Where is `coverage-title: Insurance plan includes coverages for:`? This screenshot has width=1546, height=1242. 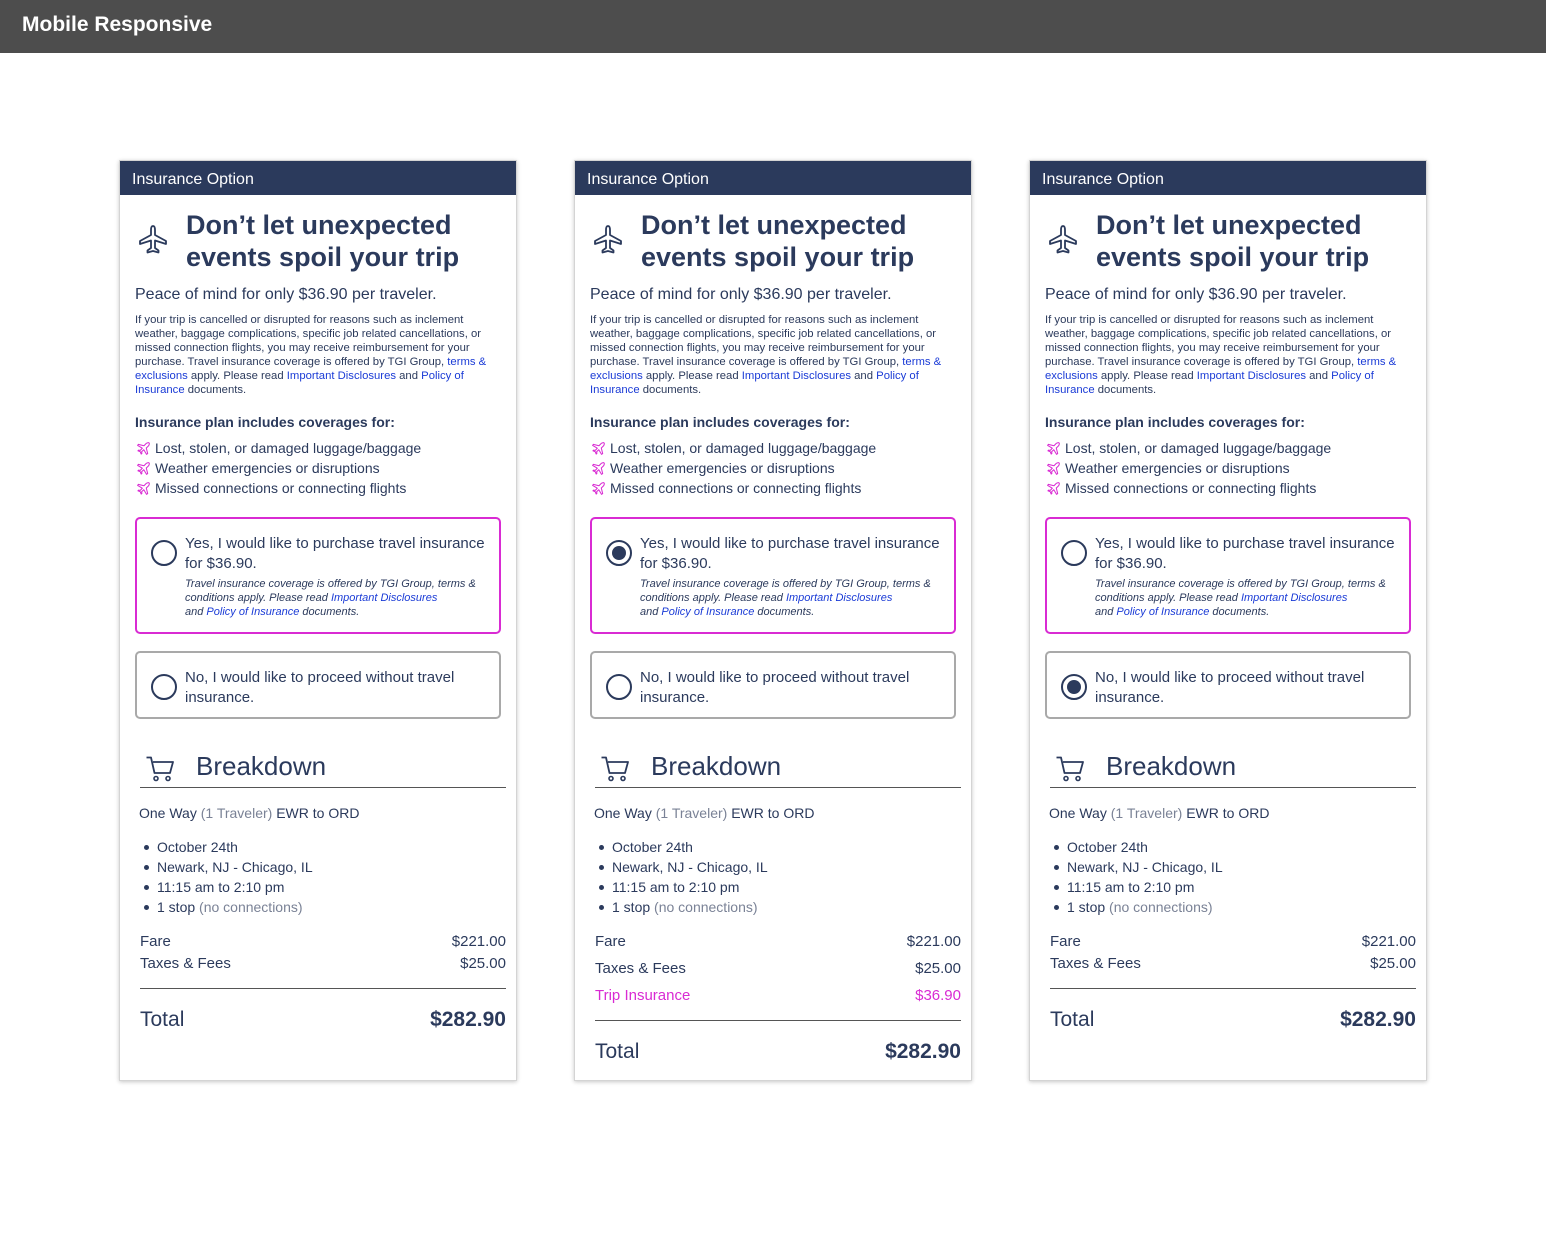
coverage-title: Insurance plan includes coverages for: is located at coordinates (265, 422).